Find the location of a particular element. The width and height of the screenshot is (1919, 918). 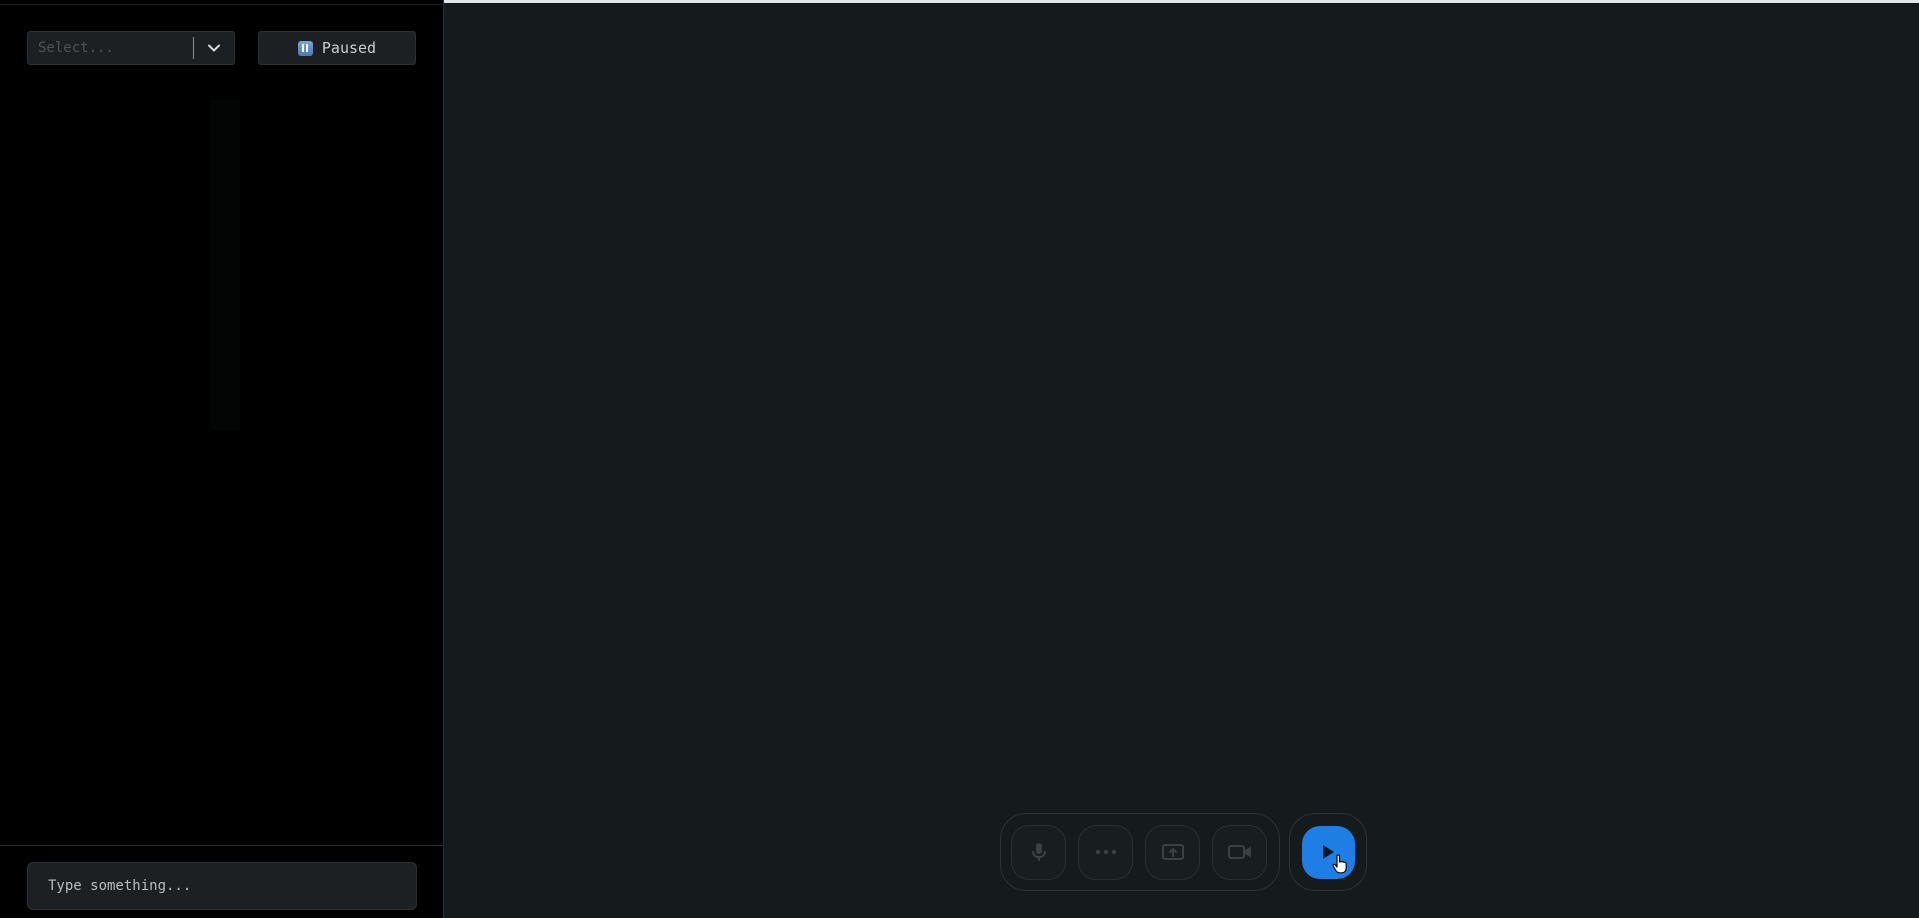

more-dots-icon is located at coordinates (1105, 852).